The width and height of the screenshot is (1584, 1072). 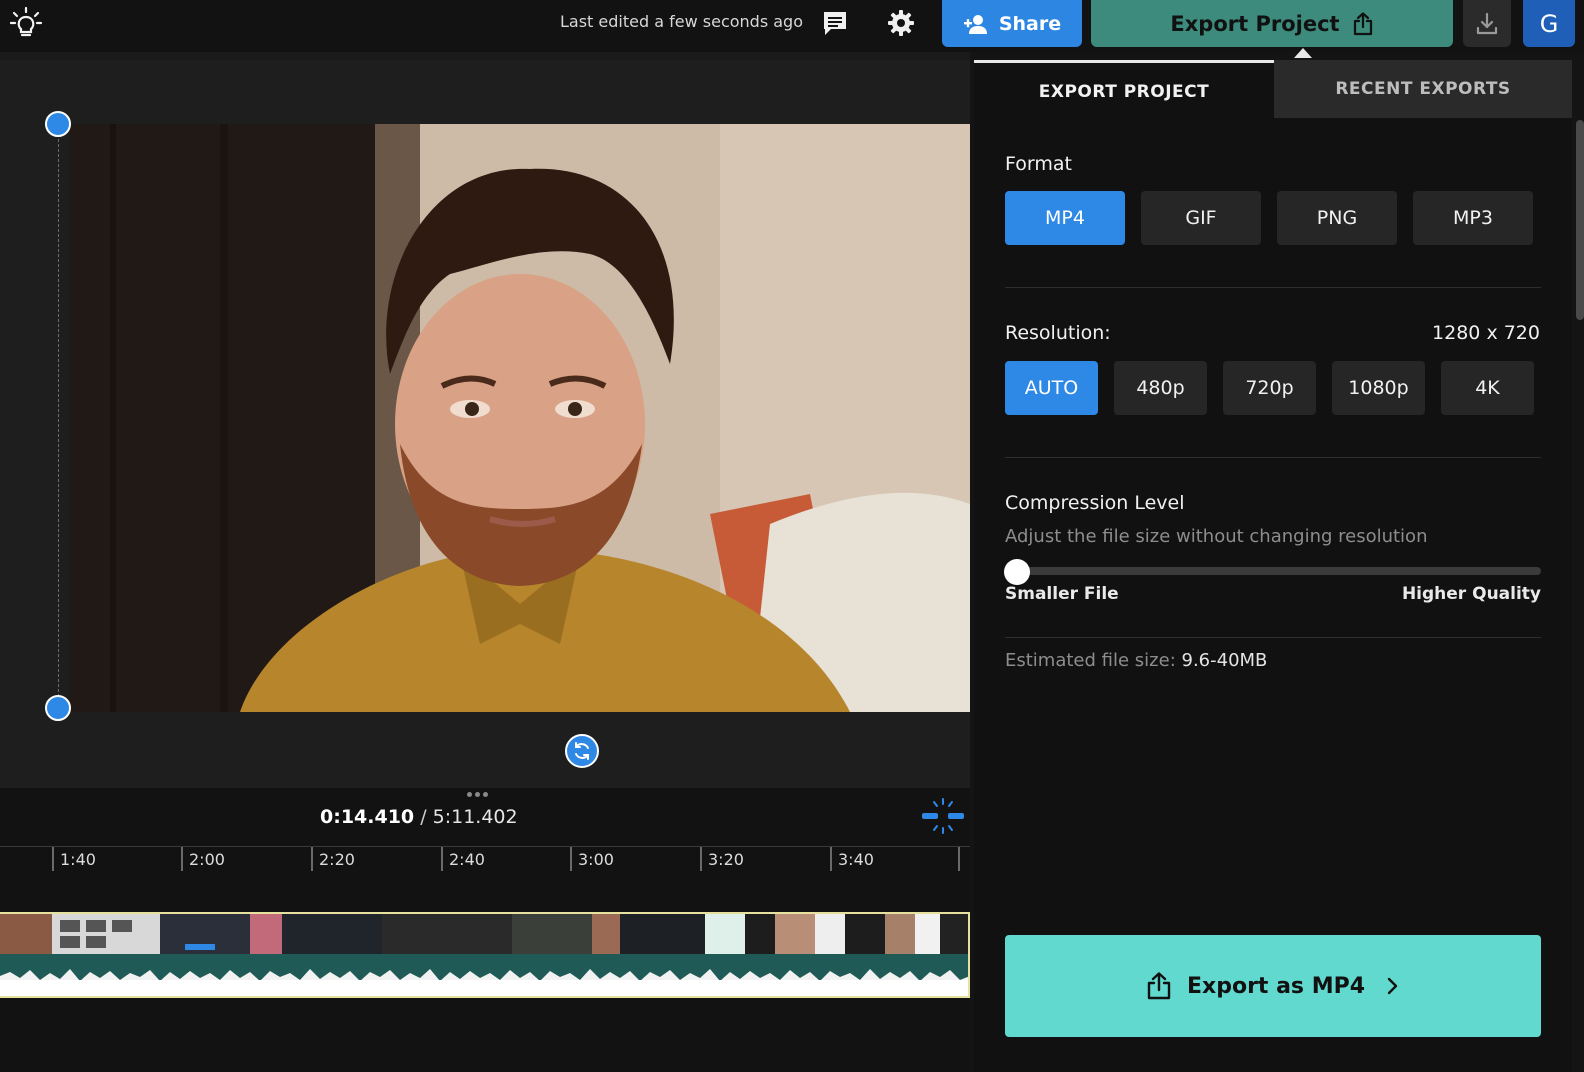 I want to click on gear-icon, so click(x=901, y=23).